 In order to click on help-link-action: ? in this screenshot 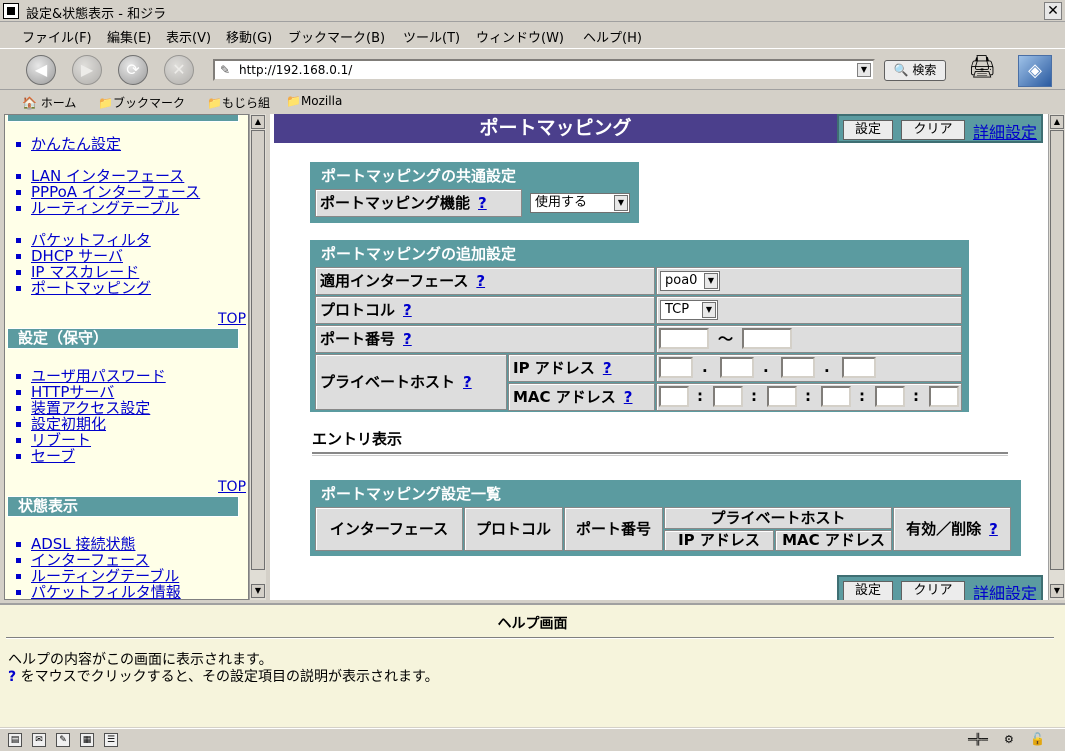, I will do `click(993, 529)`.